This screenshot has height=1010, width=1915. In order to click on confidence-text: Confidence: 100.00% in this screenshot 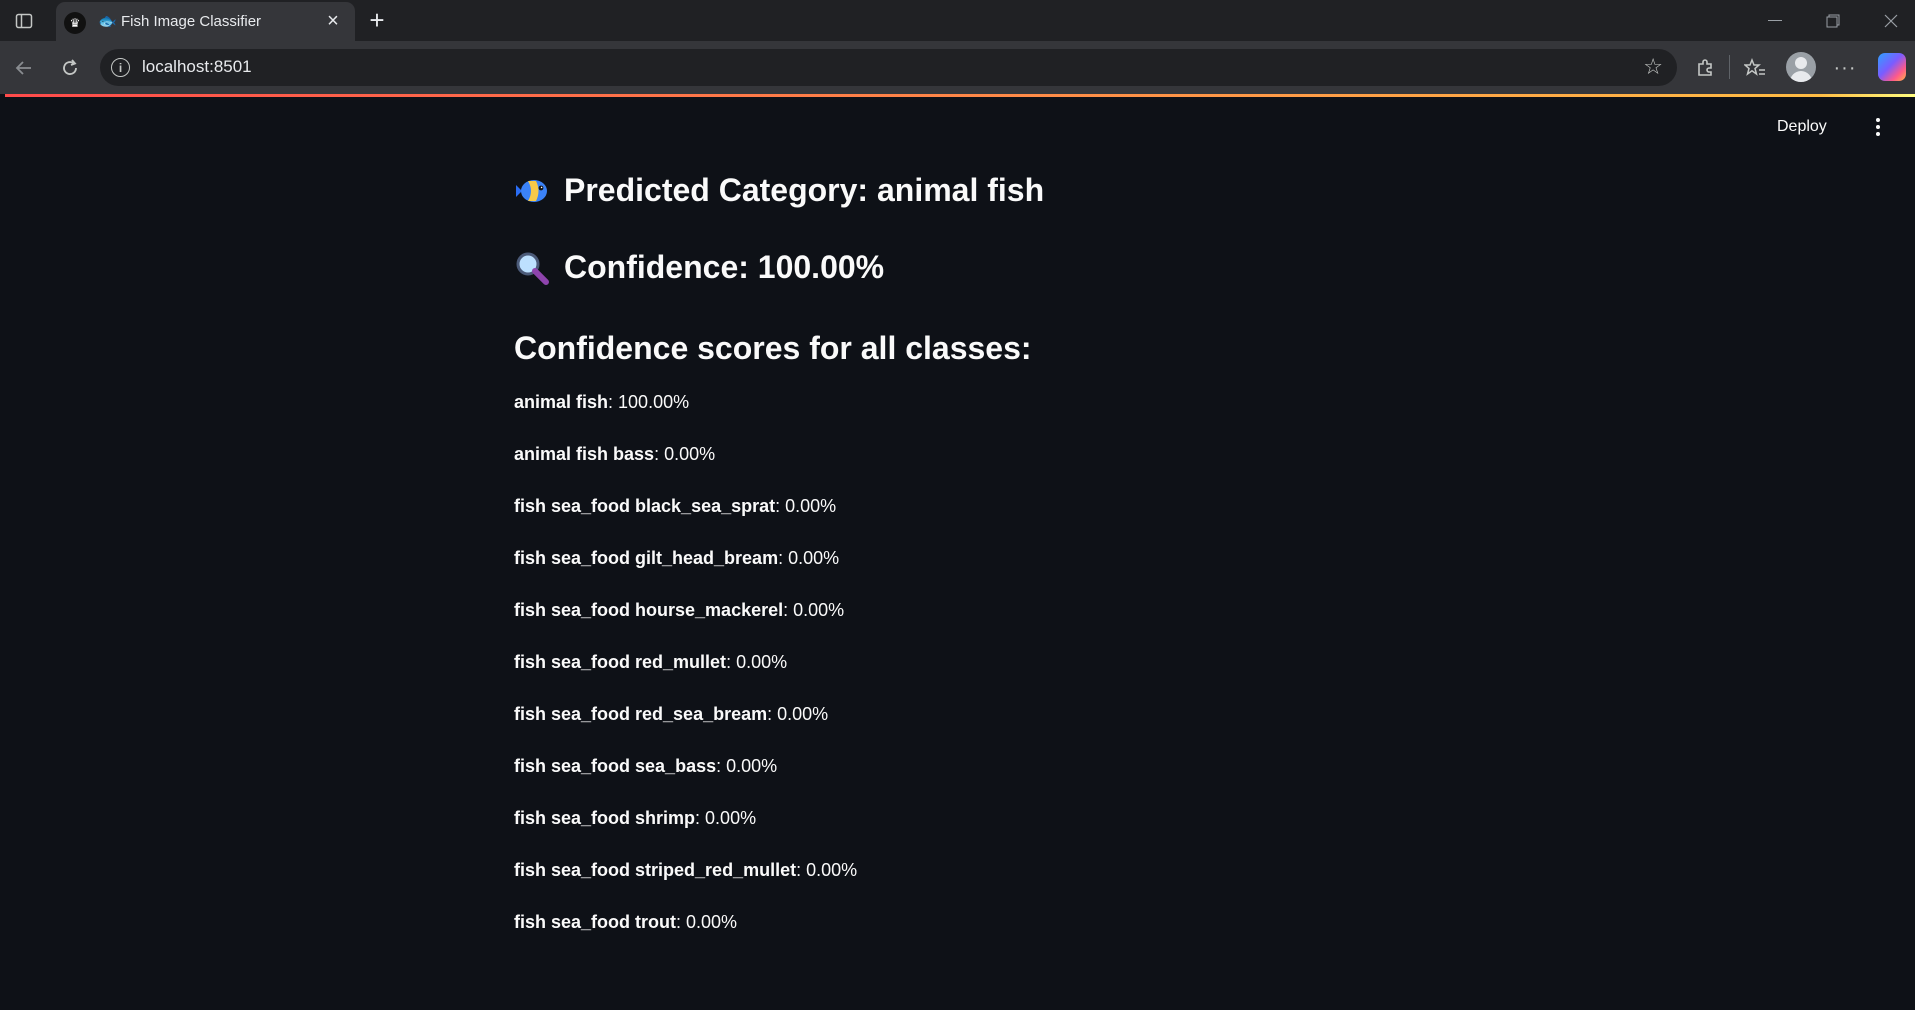, I will do `click(724, 267)`.